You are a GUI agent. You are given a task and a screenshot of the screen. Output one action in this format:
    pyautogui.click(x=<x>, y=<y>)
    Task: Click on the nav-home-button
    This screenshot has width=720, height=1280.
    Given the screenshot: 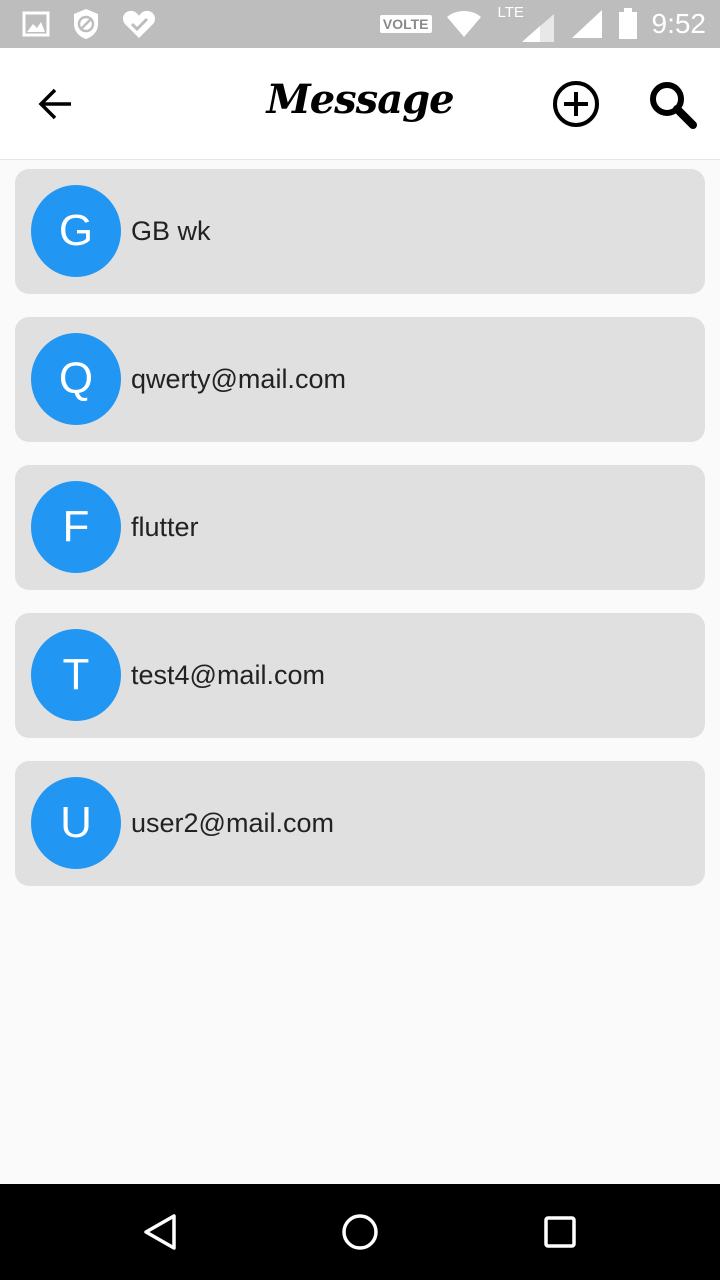 What is the action you would take?
    pyautogui.click(x=360, y=1232)
    